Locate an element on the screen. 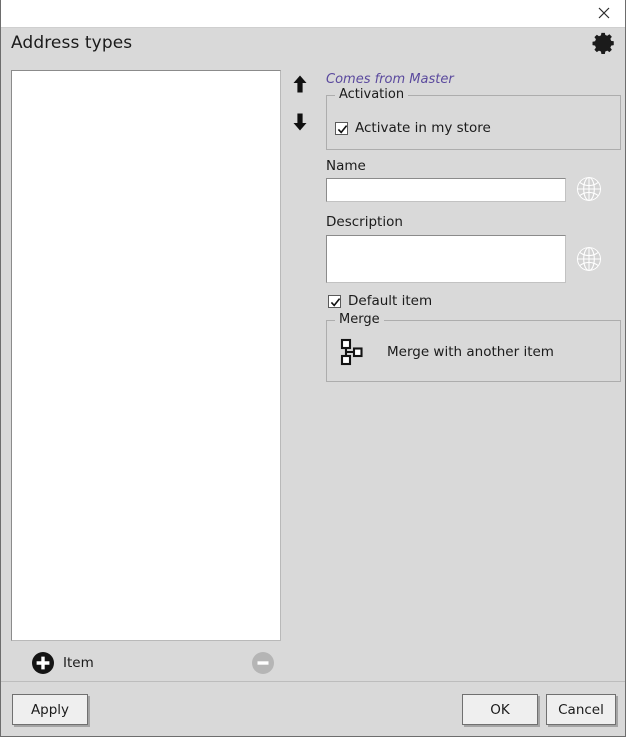 This screenshot has height=737, width=626. description-translate-button is located at coordinates (589, 259).